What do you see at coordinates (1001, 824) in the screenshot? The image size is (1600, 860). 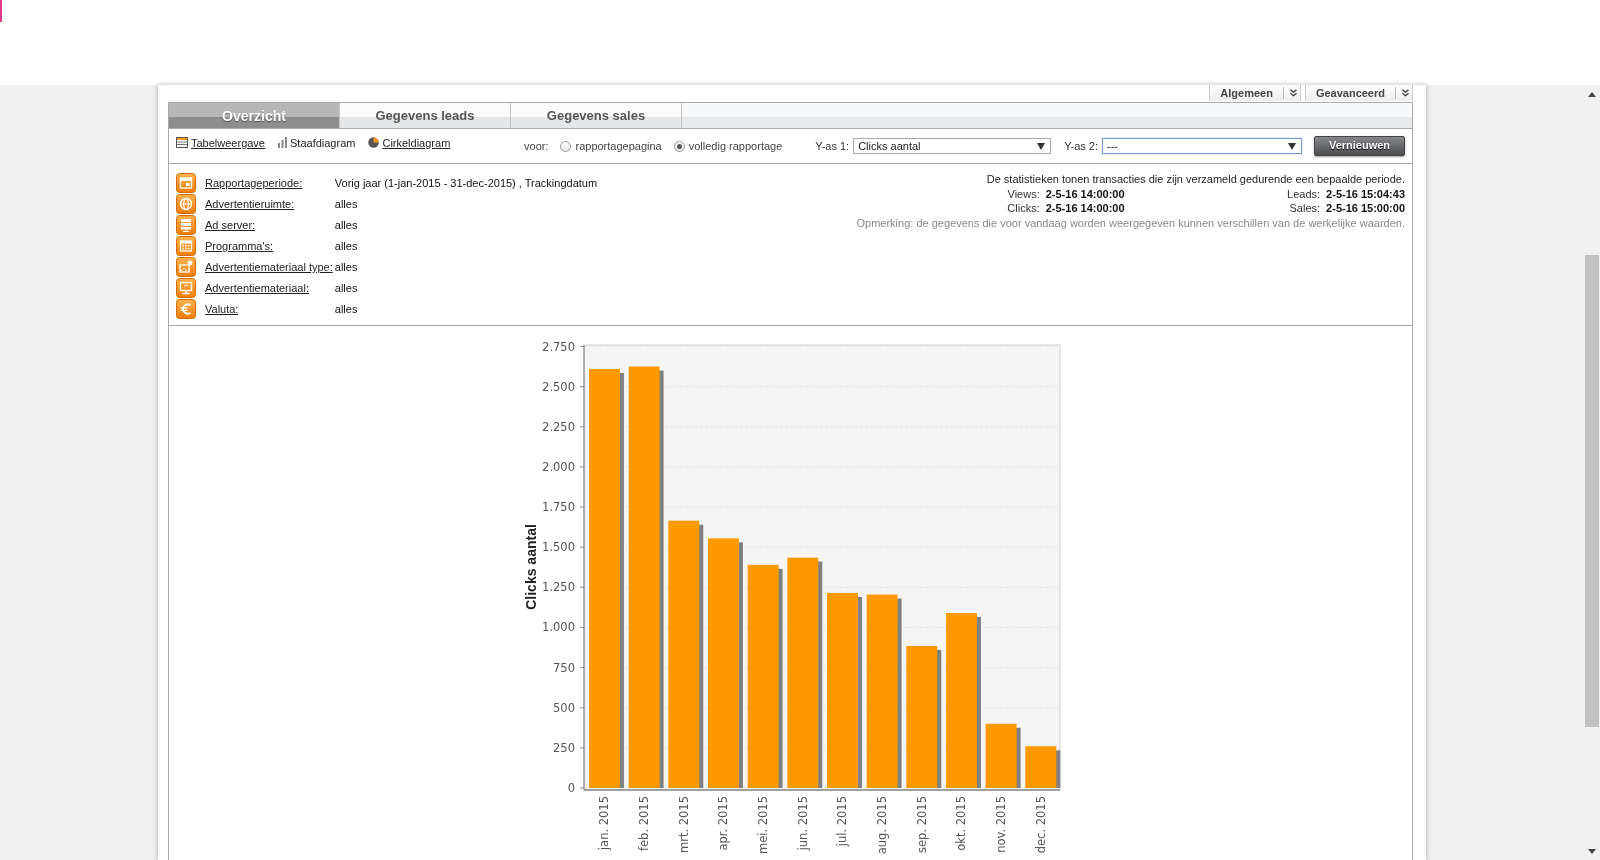 I see `x-tick-label: nov. 2015` at bounding box center [1001, 824].